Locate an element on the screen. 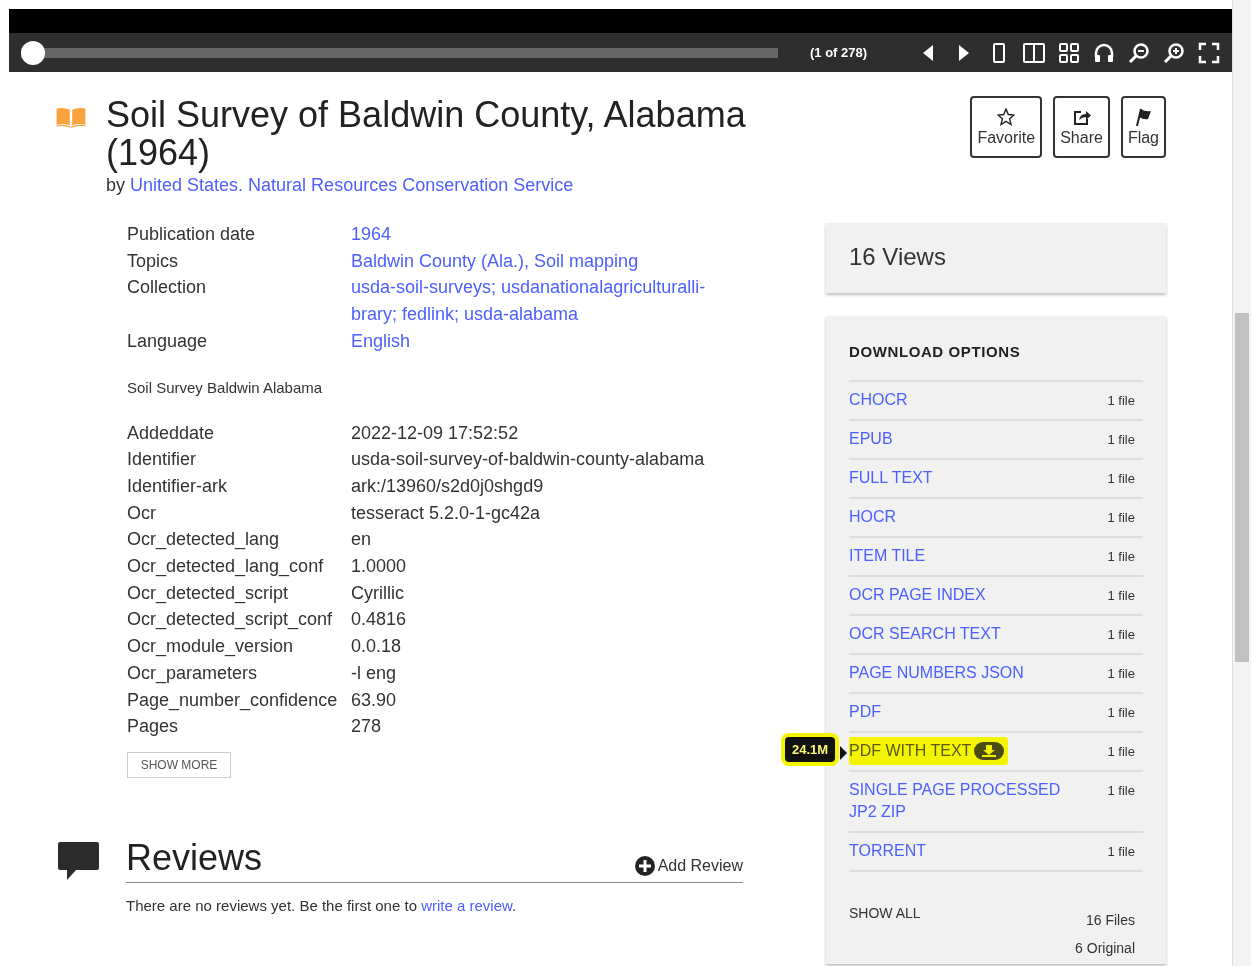 This screenshot has height=966, width=1252. metadata-label: Ocr_detected_script is located at coordinates (208, 593).